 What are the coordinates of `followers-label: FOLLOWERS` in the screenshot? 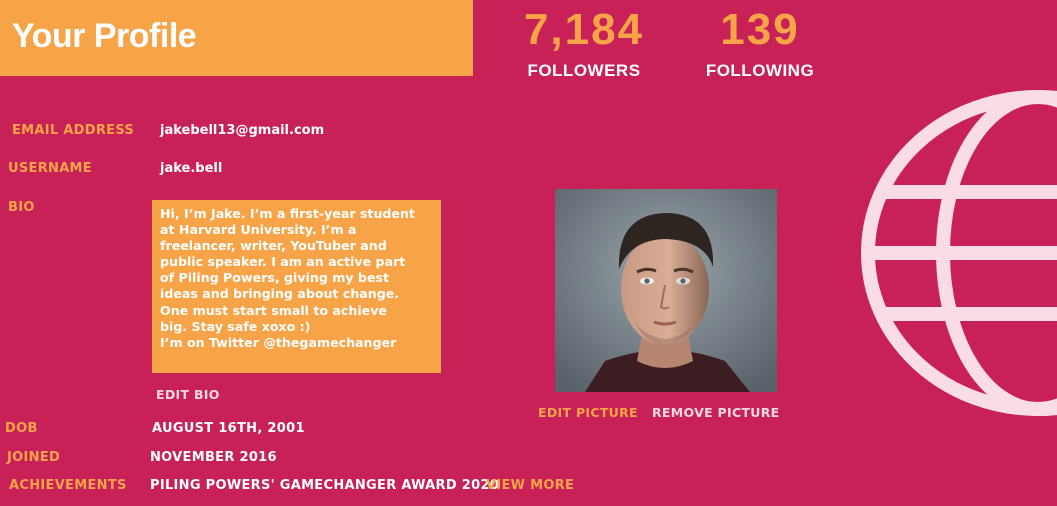 It's located at (584, 70).